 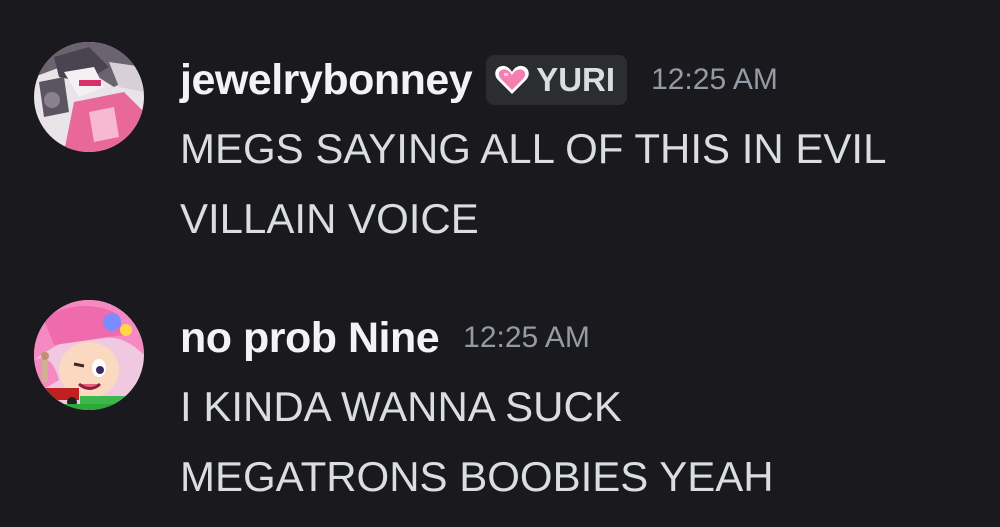 I want to click on username: jewelrybonney, so click(x=326, y=80).